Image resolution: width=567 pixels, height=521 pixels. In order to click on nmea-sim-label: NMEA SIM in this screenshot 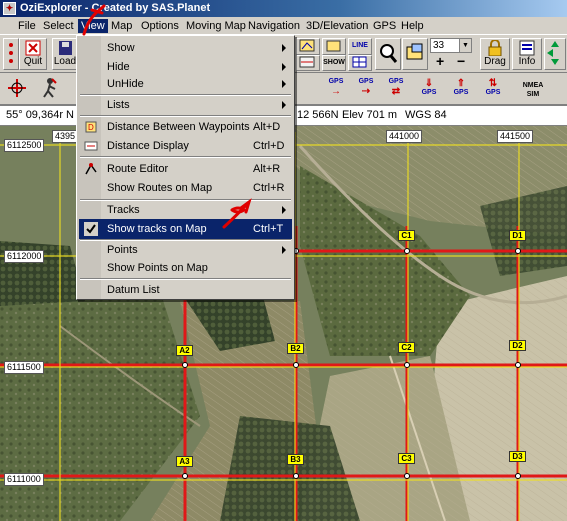, I will do `click(533, 90)`.